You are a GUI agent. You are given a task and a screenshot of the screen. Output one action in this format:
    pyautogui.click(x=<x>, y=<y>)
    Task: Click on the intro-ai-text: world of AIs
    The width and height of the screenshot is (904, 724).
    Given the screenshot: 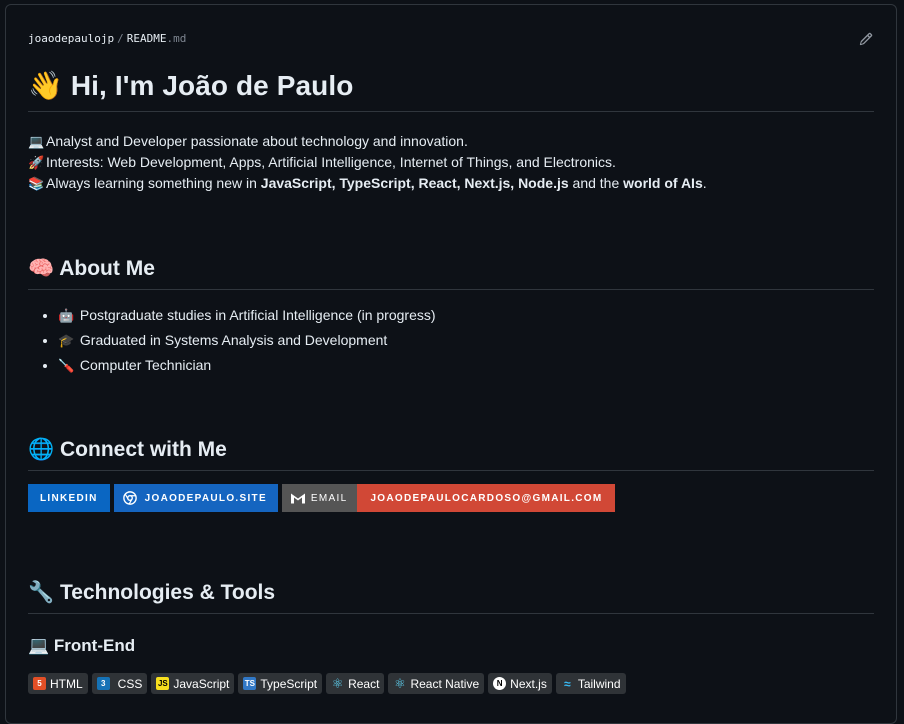 What is the action you would take?
    pyautogui.click(x=663, y=183)
    